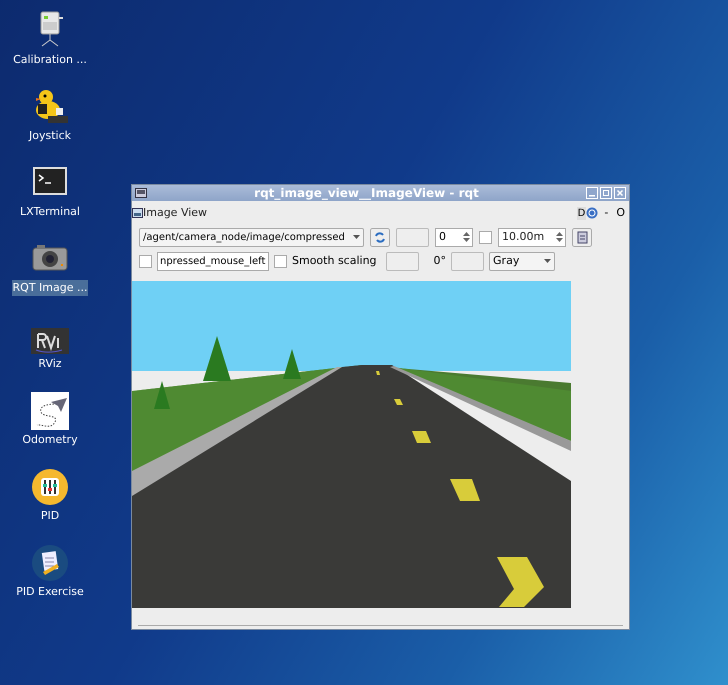 This screenshot has height=685, width=728. What do you see at coordinates (454, 237) in the screenshot?
I see `spin-box: 0` at bounding box center [454, 237].